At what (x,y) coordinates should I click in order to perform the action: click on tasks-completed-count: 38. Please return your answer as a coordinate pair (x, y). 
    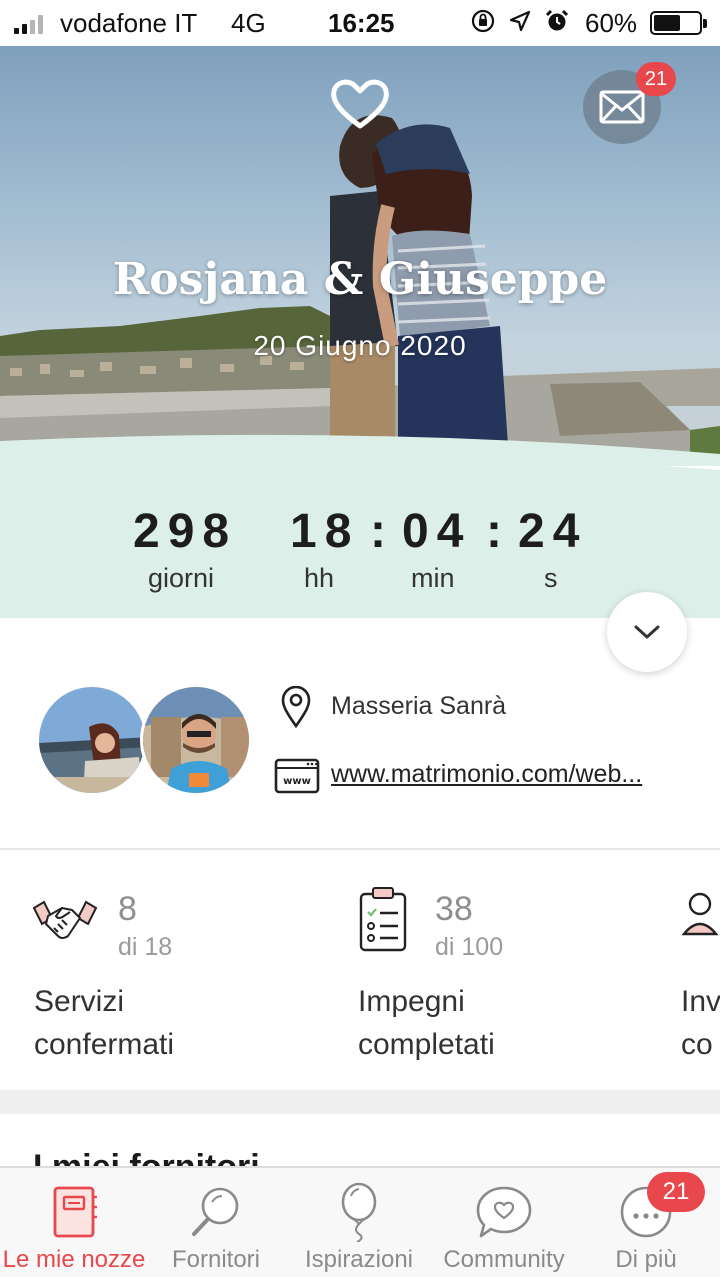
    Looking at the image, I should click on (454, 909).